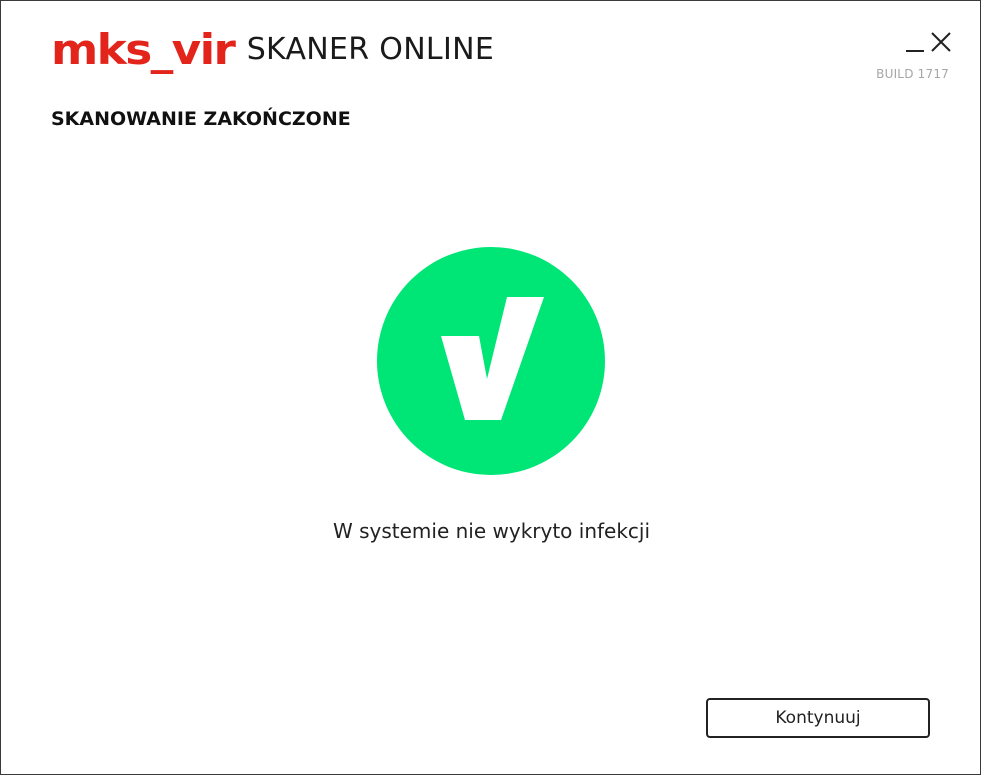 Image resolution: width=981 pixels, height=775 pixels. Describe the element at coordinates (143, 49) in the screenshot. I see `brand-logo: mks_vir` at that location.